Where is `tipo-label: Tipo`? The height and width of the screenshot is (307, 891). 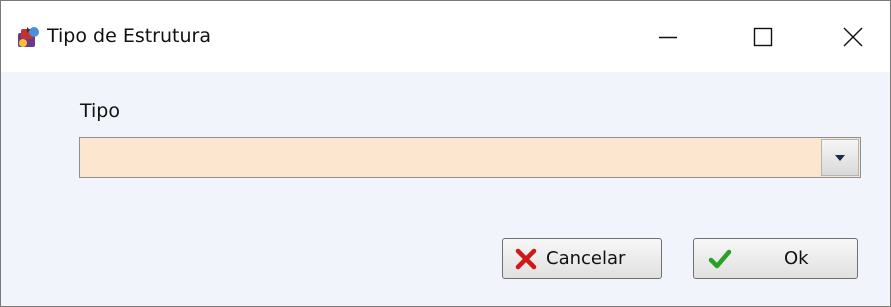
tipo-label: Tipo is located at coordinates (100, 111).